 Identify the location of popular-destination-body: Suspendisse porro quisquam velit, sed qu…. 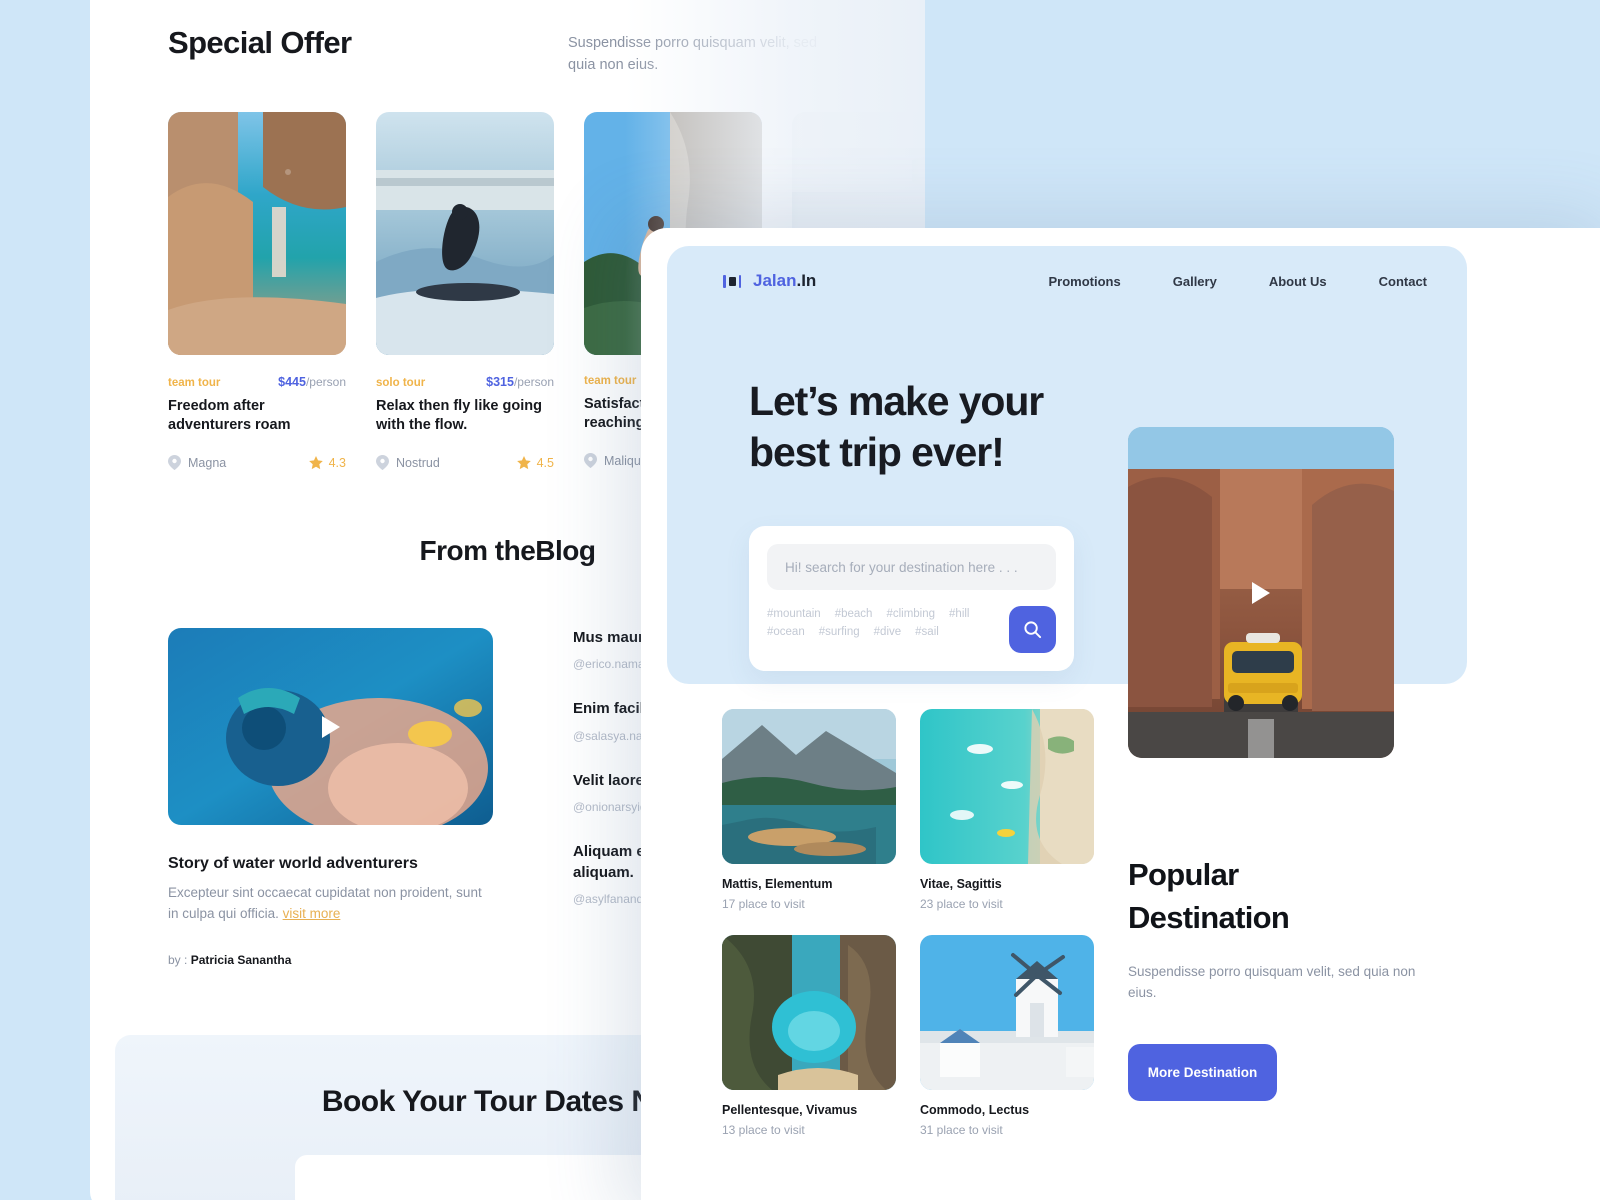
(1272, 981).